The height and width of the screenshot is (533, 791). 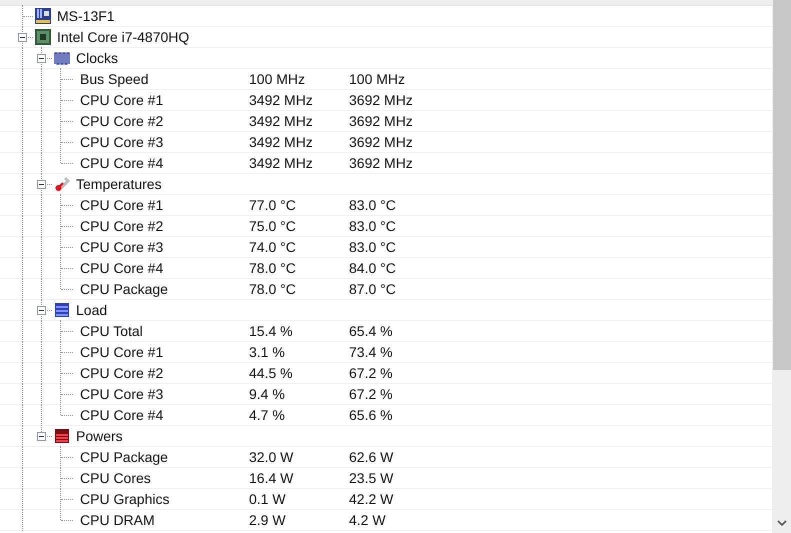 What do you see at coordinates (372, 268) in the screenshot?
I see `sensor-max: 84.0 °C` at bounding box center [372, 268].